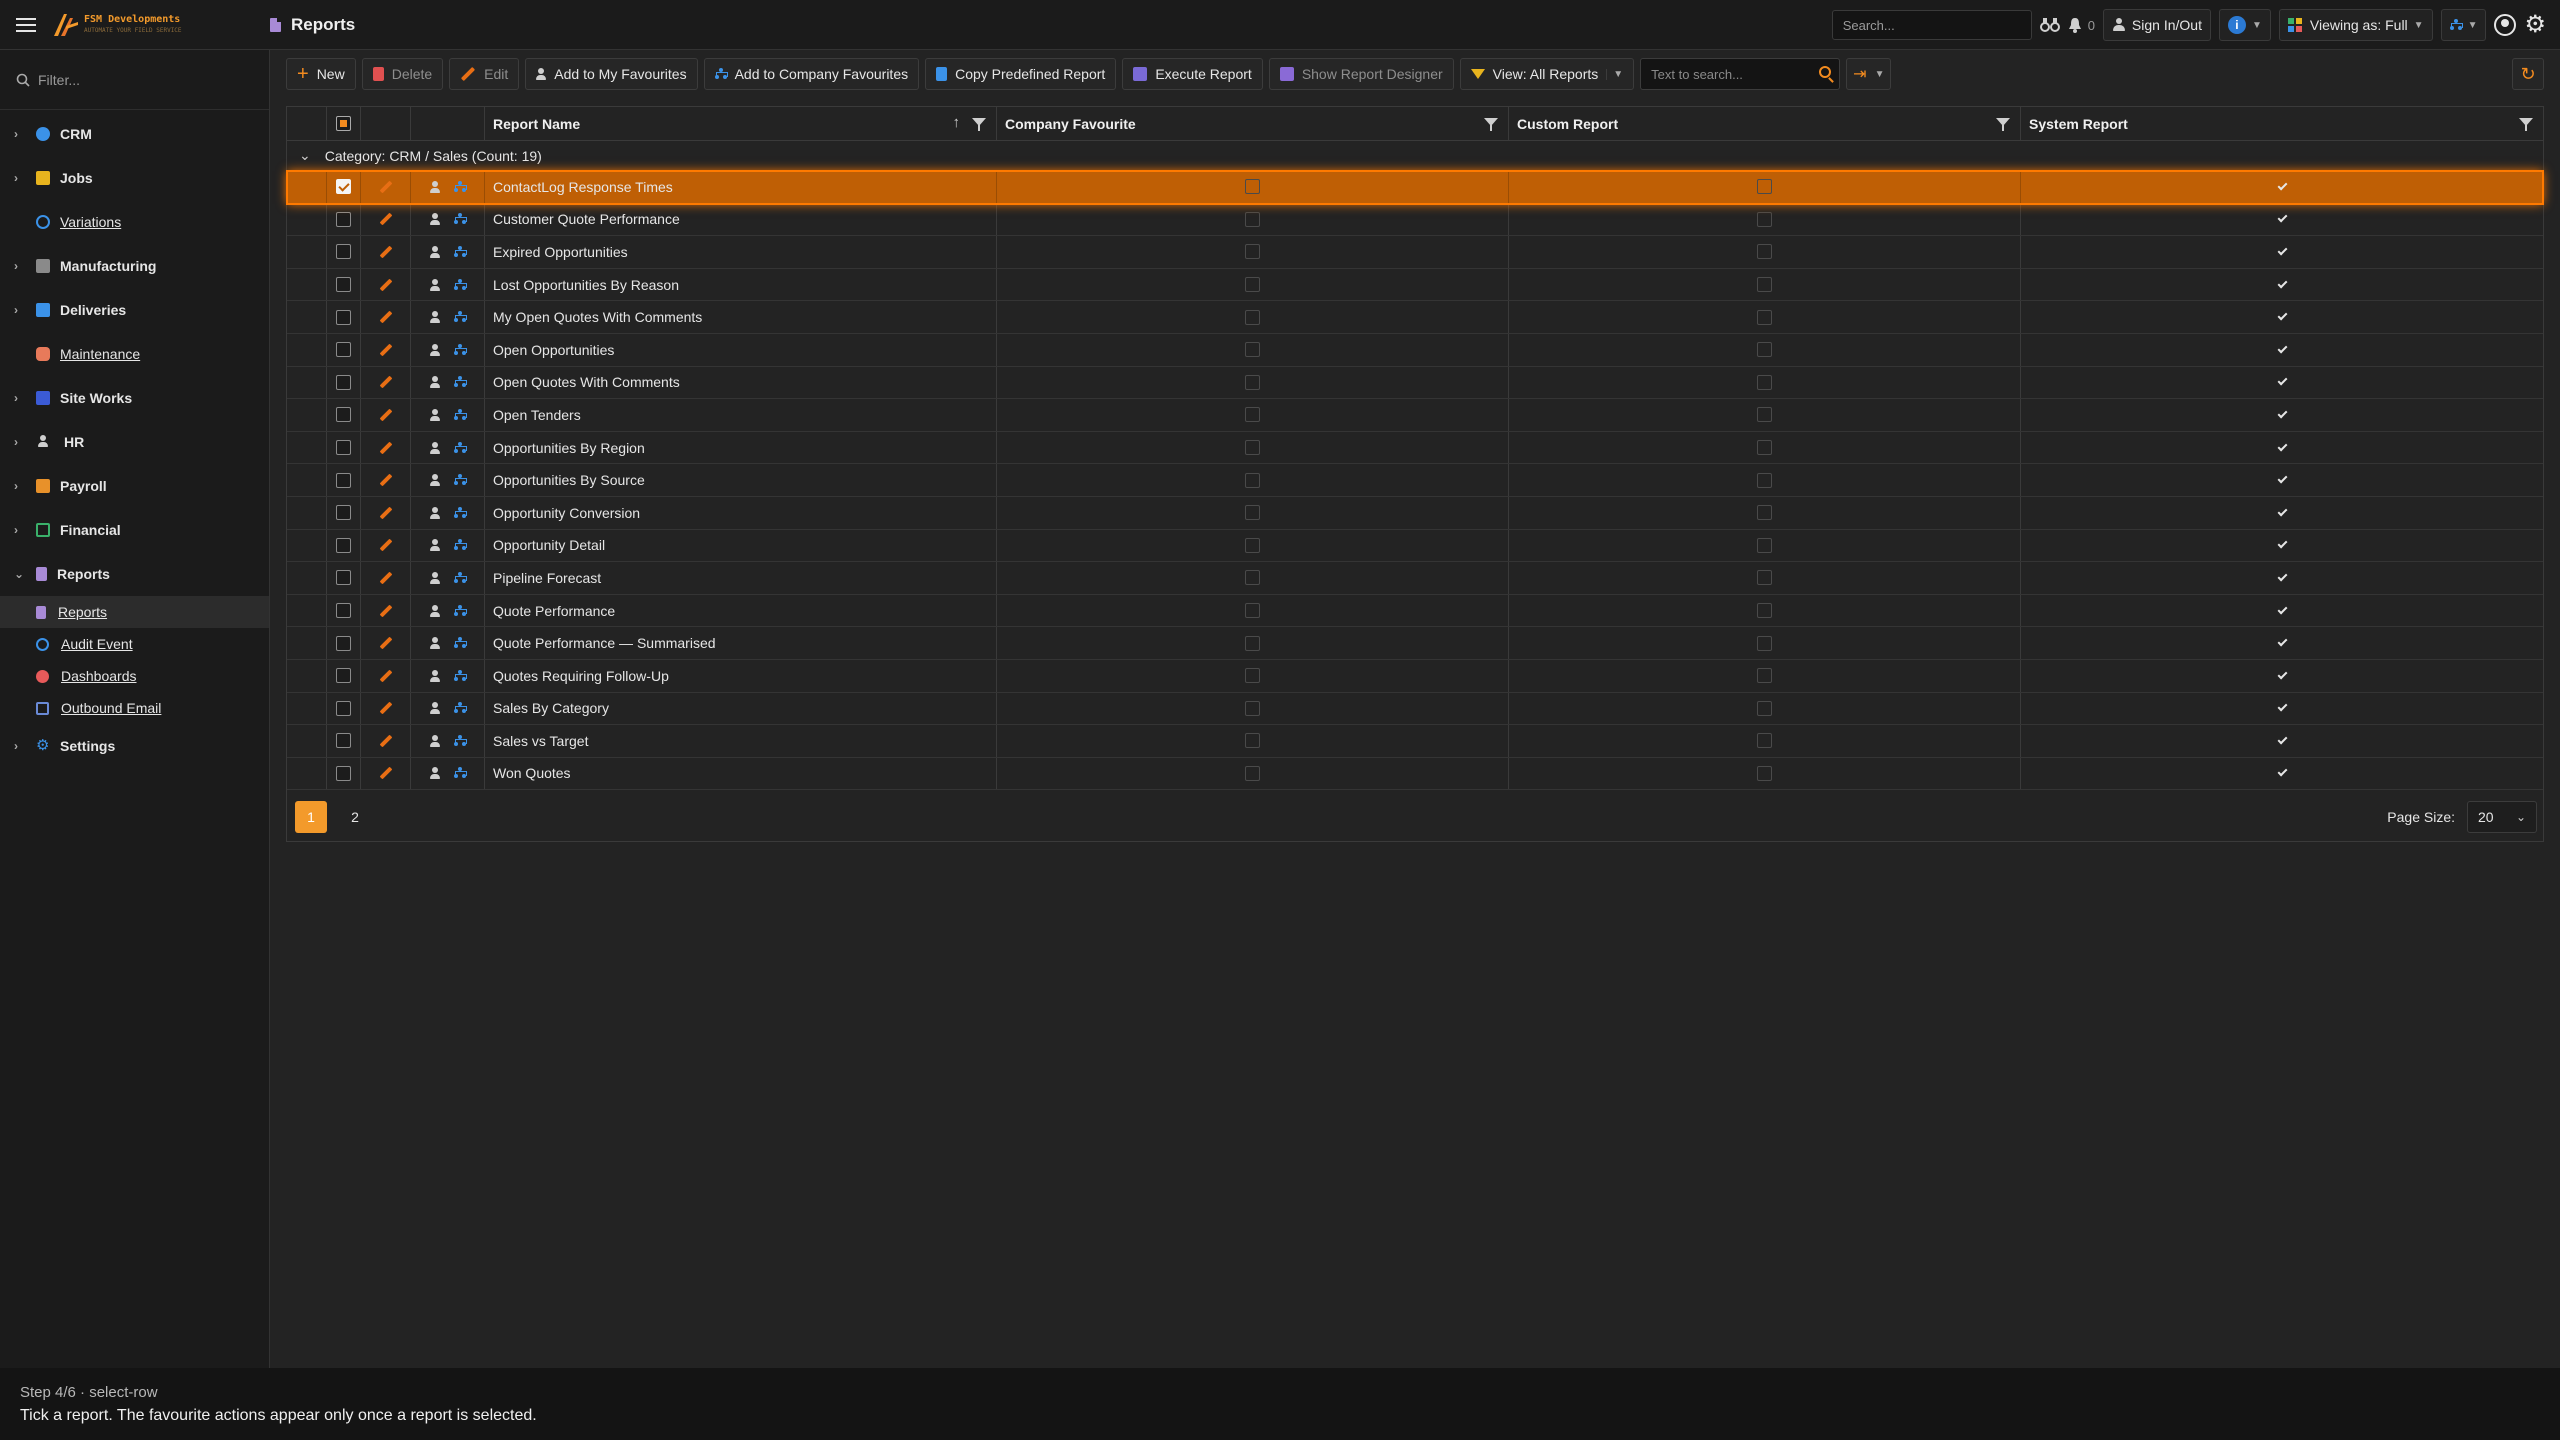  Describe the element at coordinates (1192, 74) in the screenshot. I see `execute-report-button: Execute Report` at that location.